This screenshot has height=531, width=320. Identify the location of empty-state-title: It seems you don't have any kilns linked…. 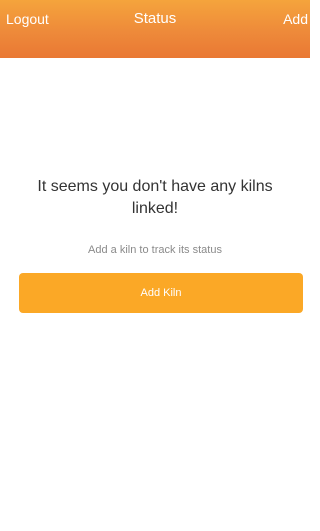
(155, 197).